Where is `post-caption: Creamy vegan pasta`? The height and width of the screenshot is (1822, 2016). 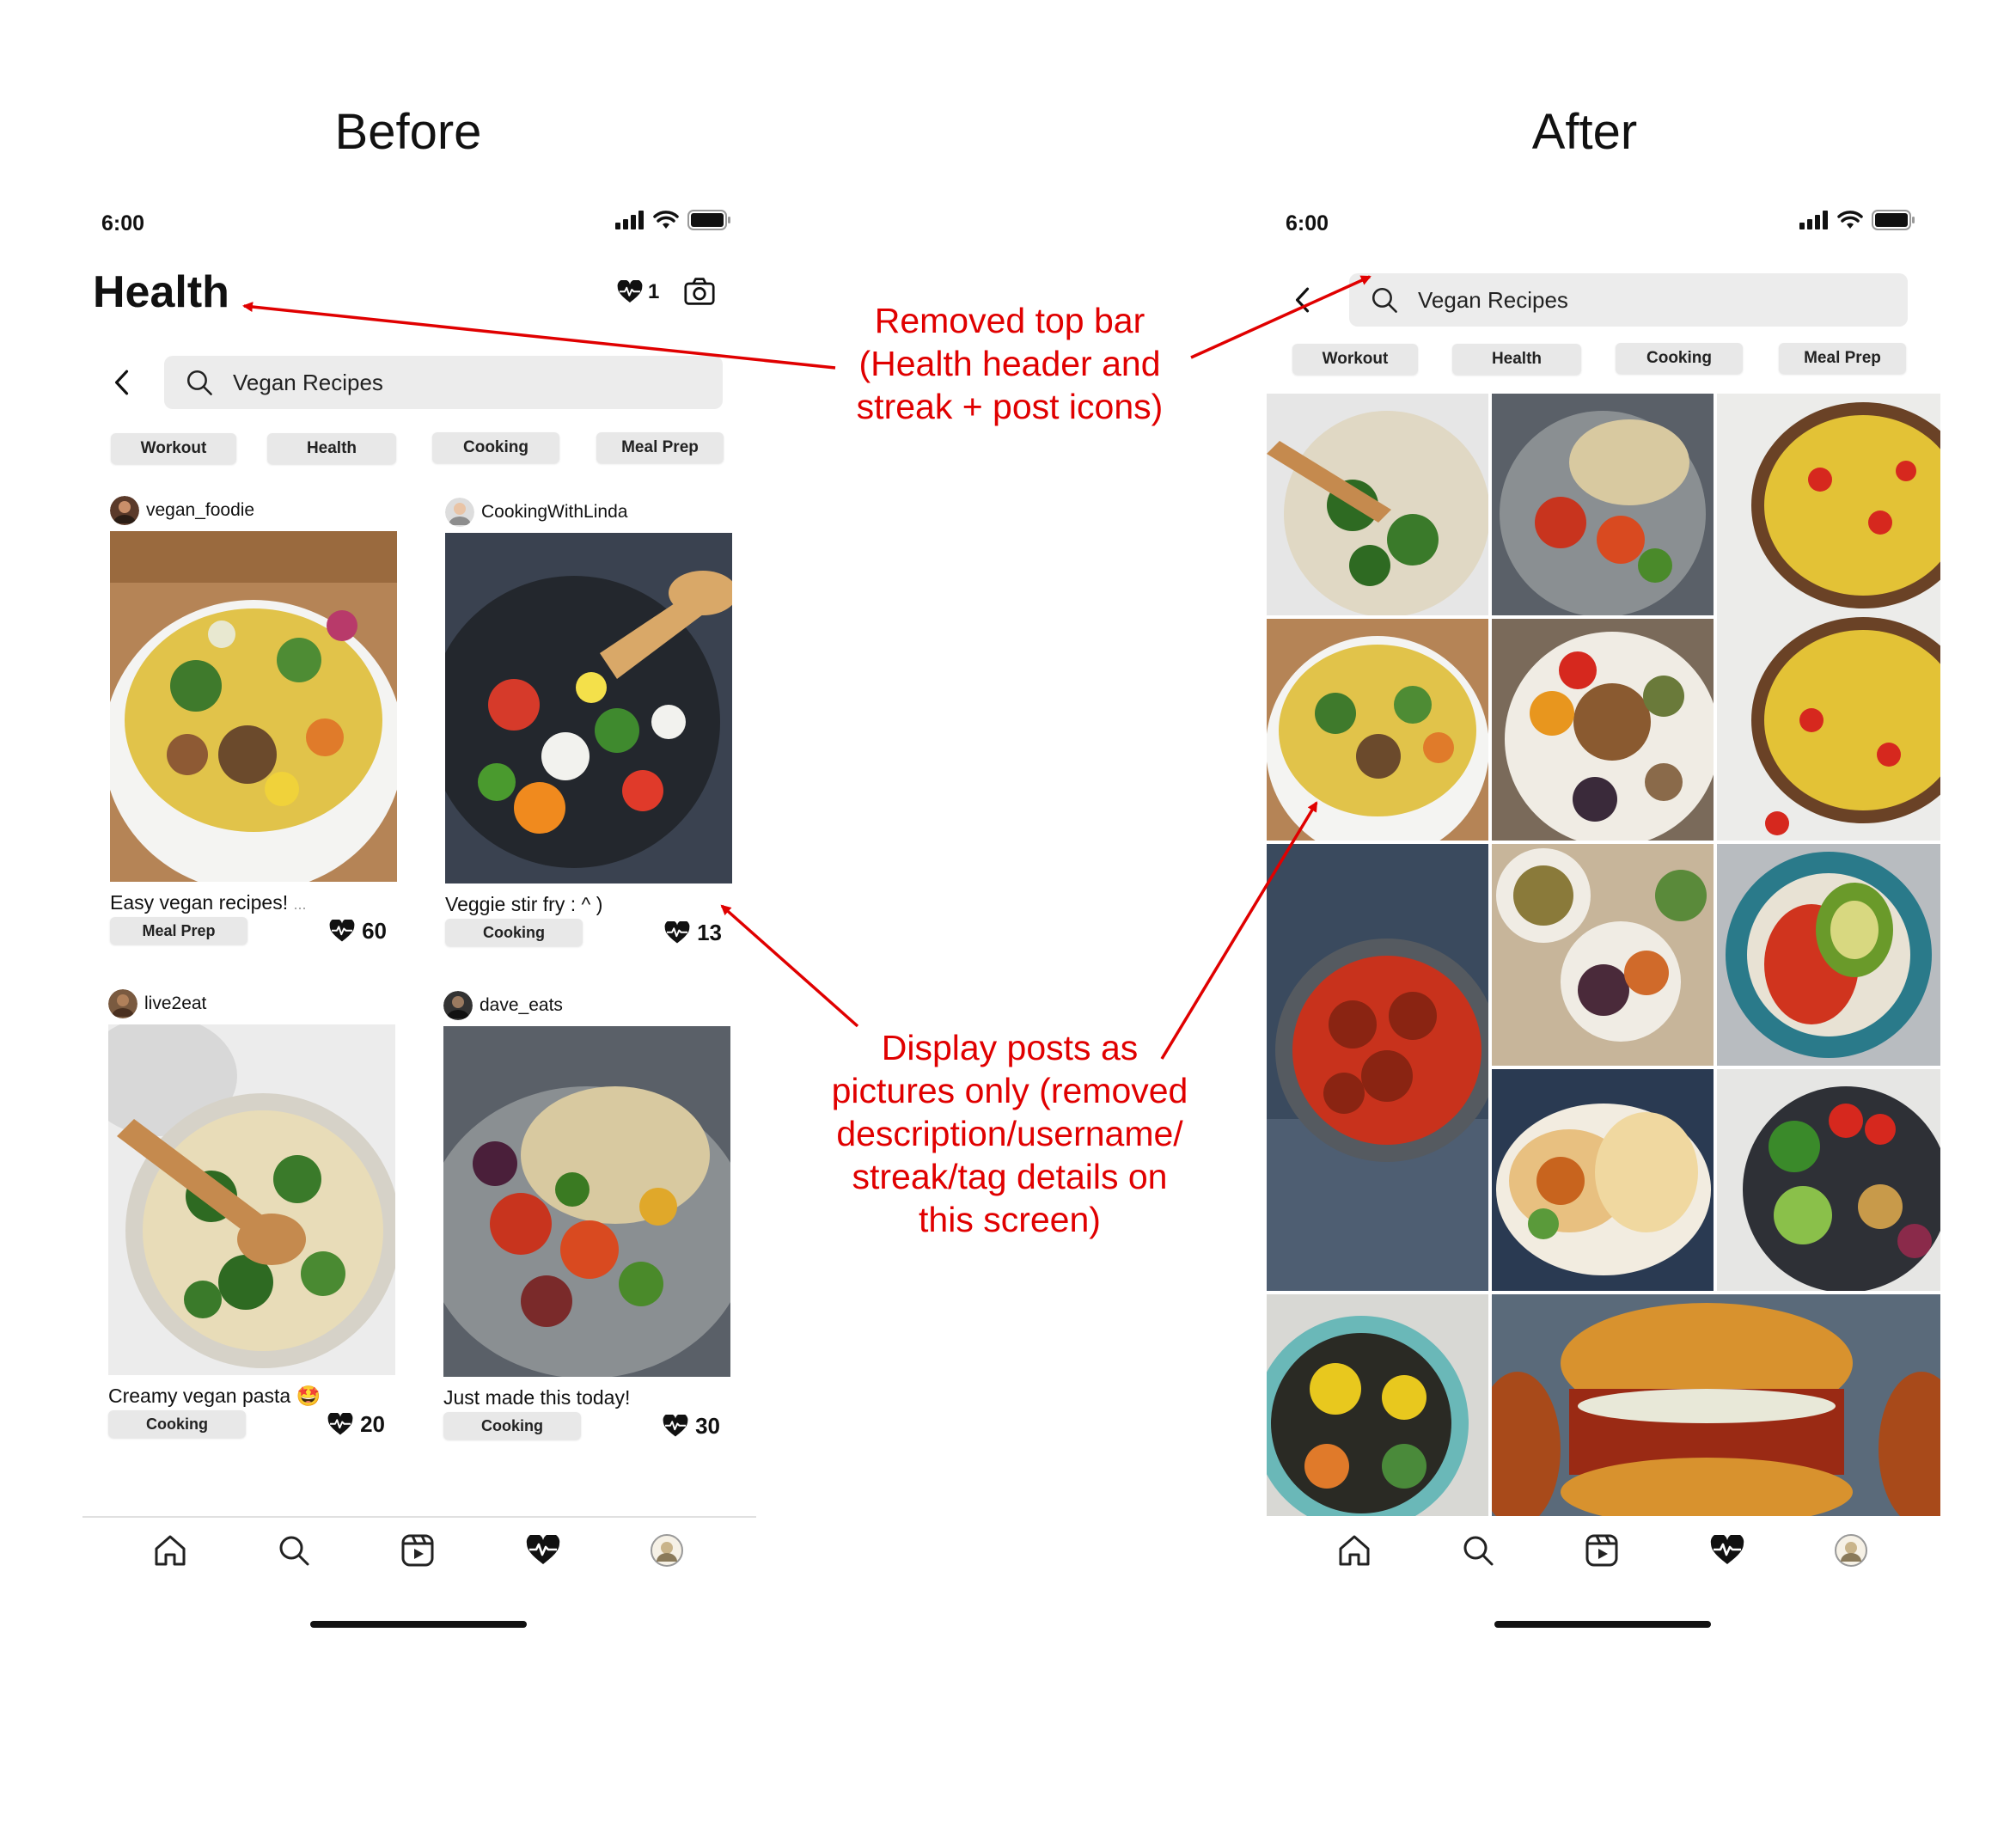
post-caption: Creamy vegan pasta is located at coordinates (200, 1396).